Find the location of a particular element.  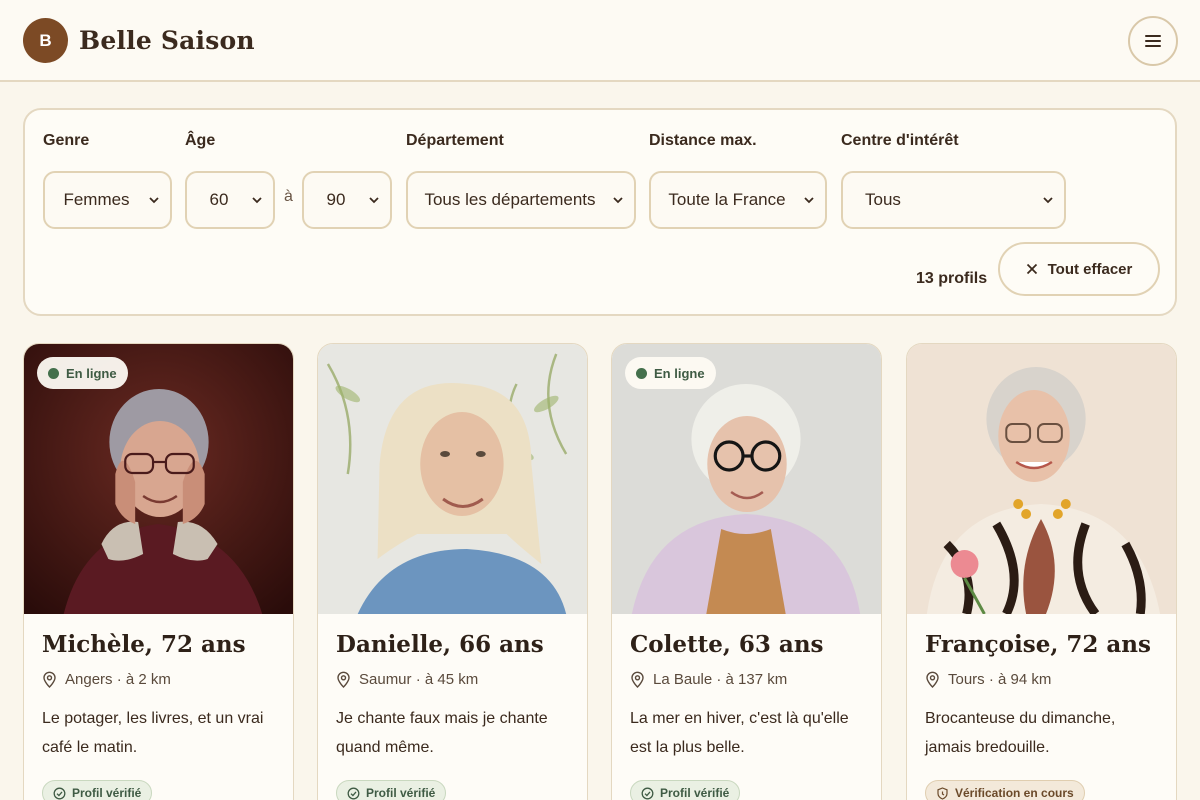

logo-letter: B is located at coordinates (45, 40).